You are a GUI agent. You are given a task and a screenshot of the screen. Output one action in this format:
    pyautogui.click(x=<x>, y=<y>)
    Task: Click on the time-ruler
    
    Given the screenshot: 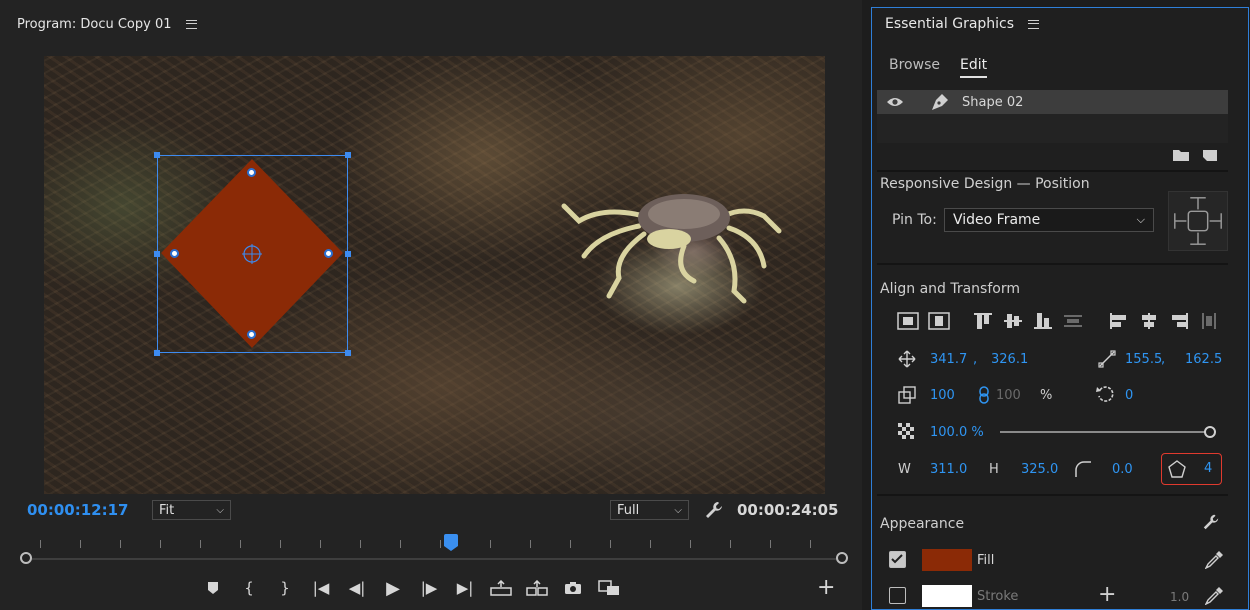 What is the action you would take?
    pyautogui.click(x=434, y=549)
    